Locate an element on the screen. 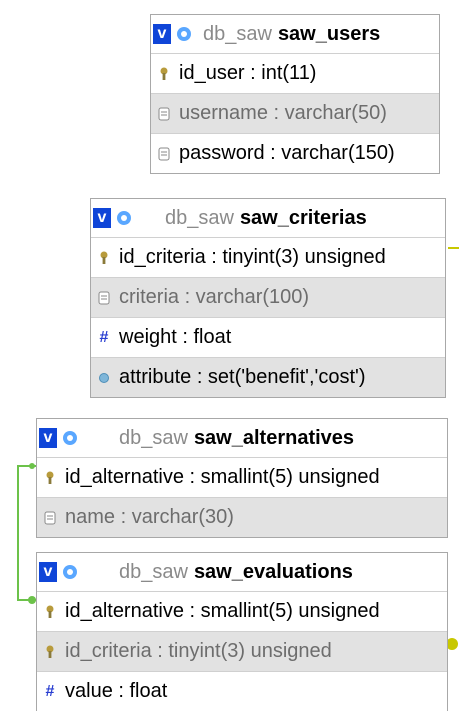 The height and width of the screenshot is (711, 459). column-row: id_user : int(11) is located at coordinates (295, 73).